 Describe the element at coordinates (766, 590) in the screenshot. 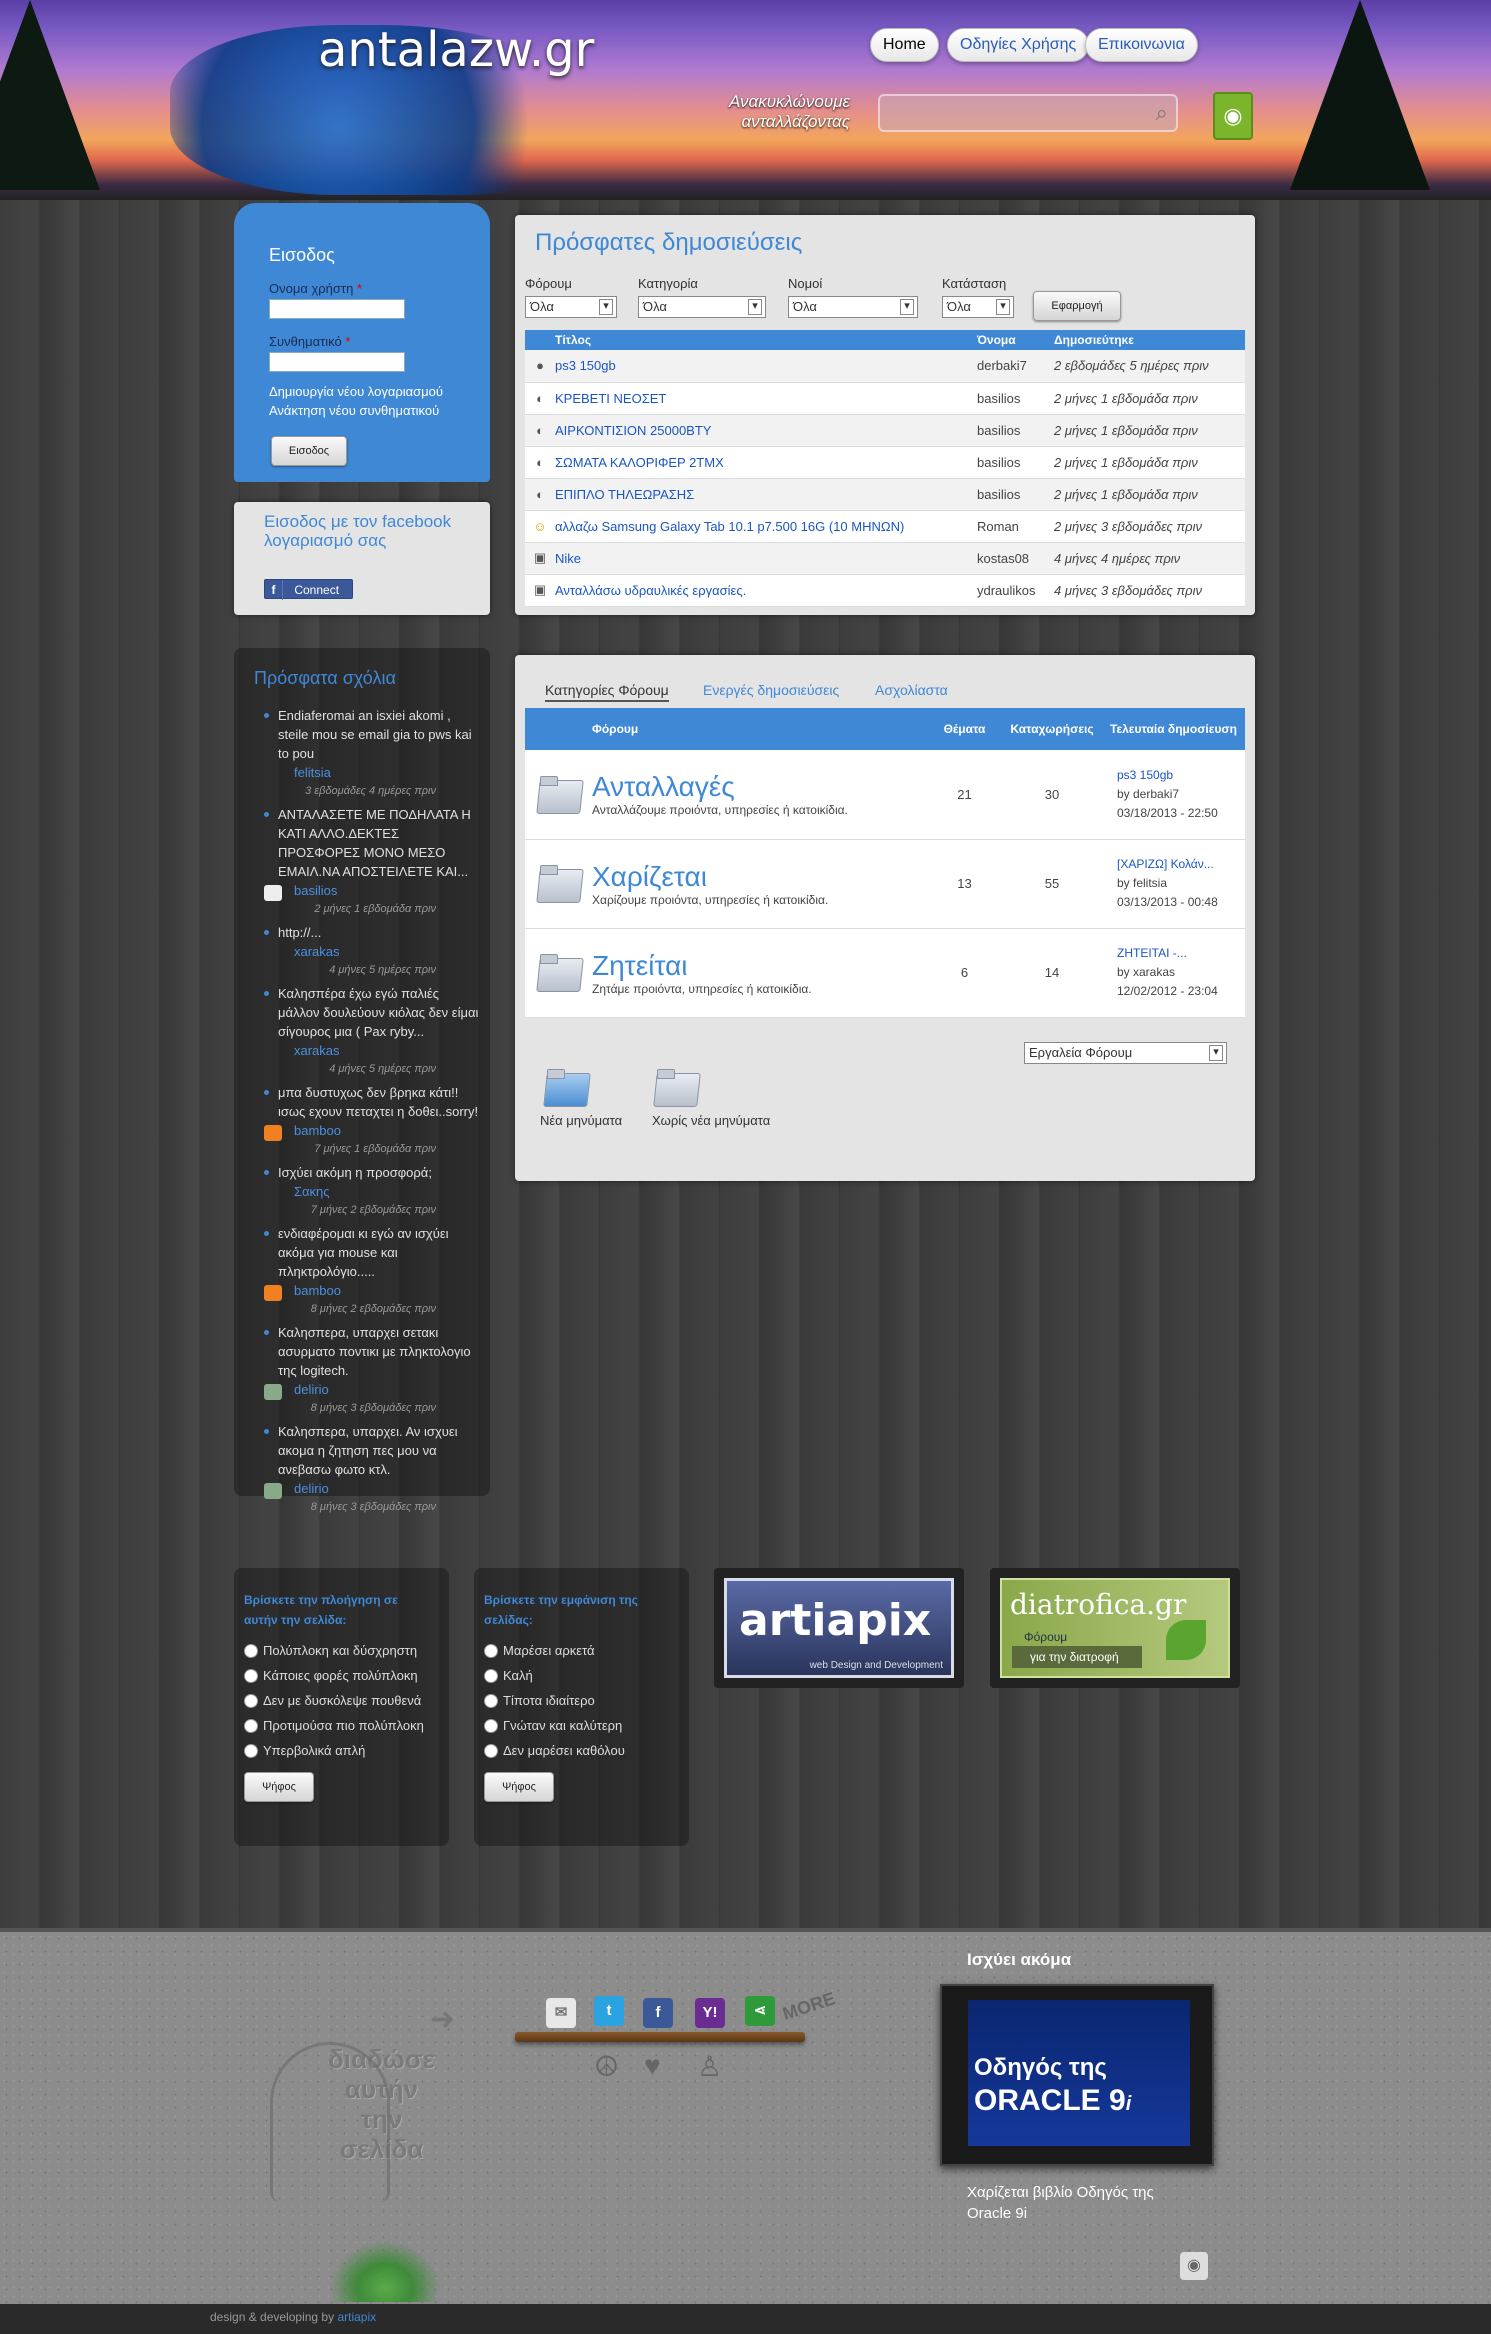

I see `post-title-link: Ανταλλάσω υδραυλικές εργασίες.` at that location.